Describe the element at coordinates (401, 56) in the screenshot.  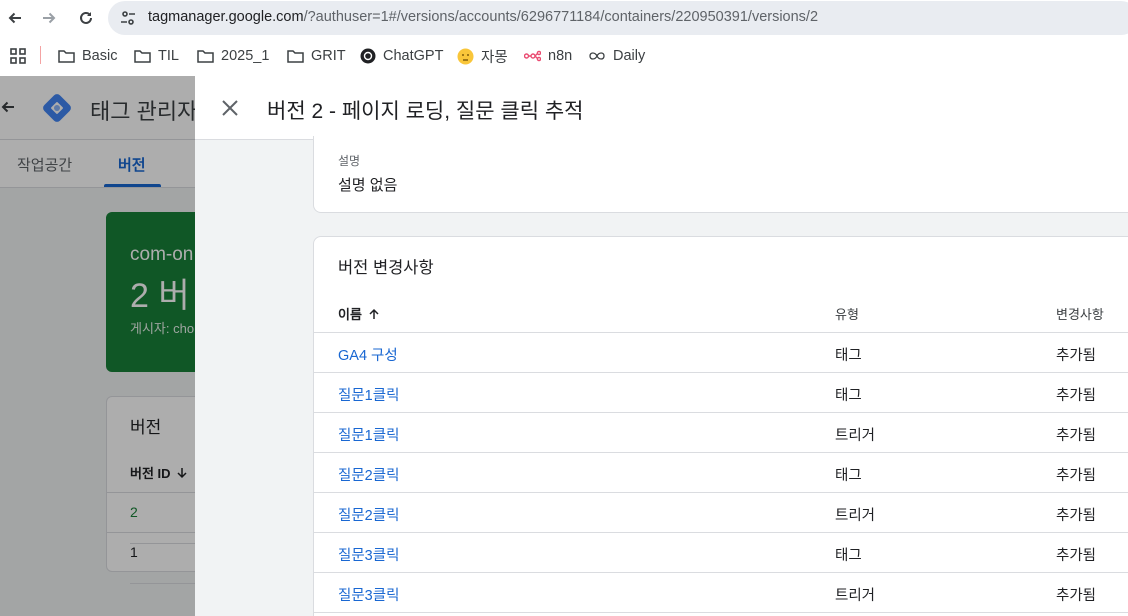
I see `bookmark-chatgpt: ChatGPT` at that location.